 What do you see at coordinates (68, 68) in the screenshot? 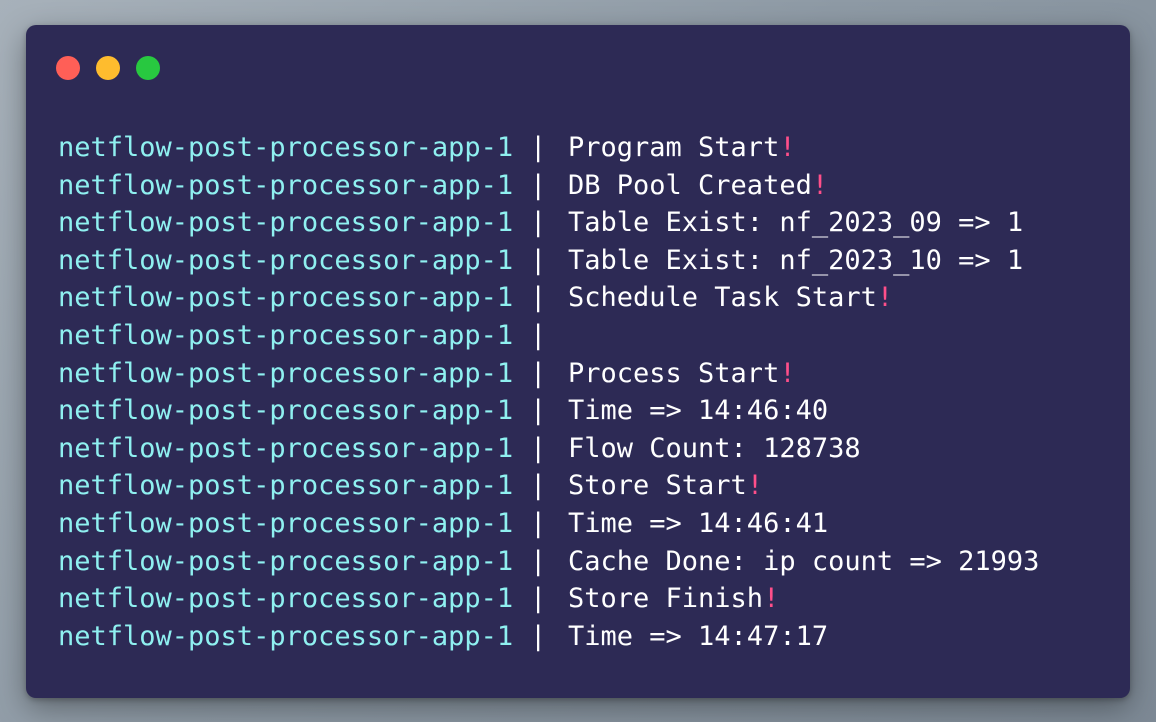
I see `close-button` at bounding box center [68, 68].